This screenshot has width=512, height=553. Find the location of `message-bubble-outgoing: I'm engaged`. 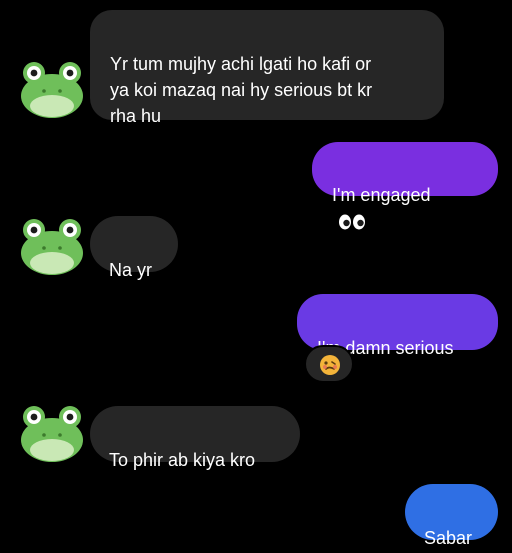

message-bubble-outgoing: I'm engaged is located at coordinates (405, 186).